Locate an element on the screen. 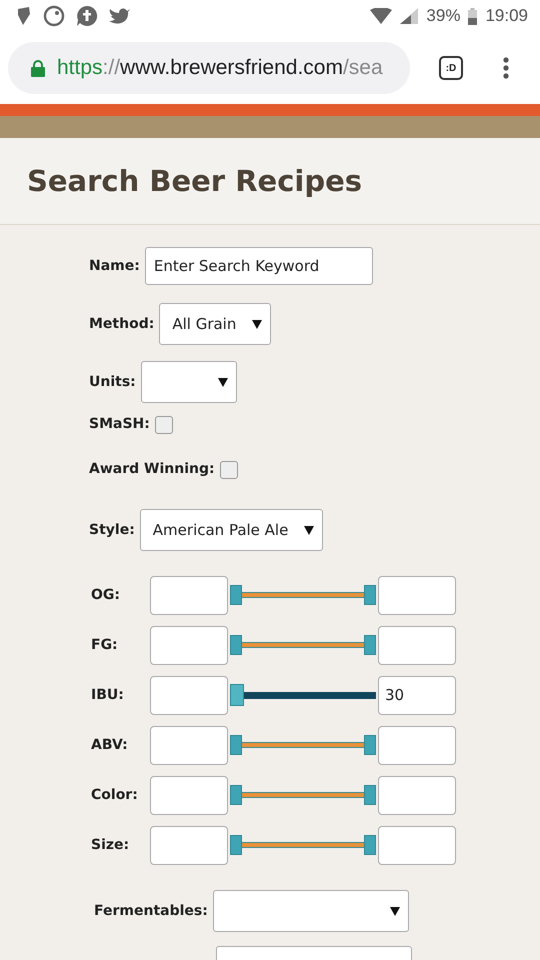  field-label: Name: is located at coordinates (114, 266).